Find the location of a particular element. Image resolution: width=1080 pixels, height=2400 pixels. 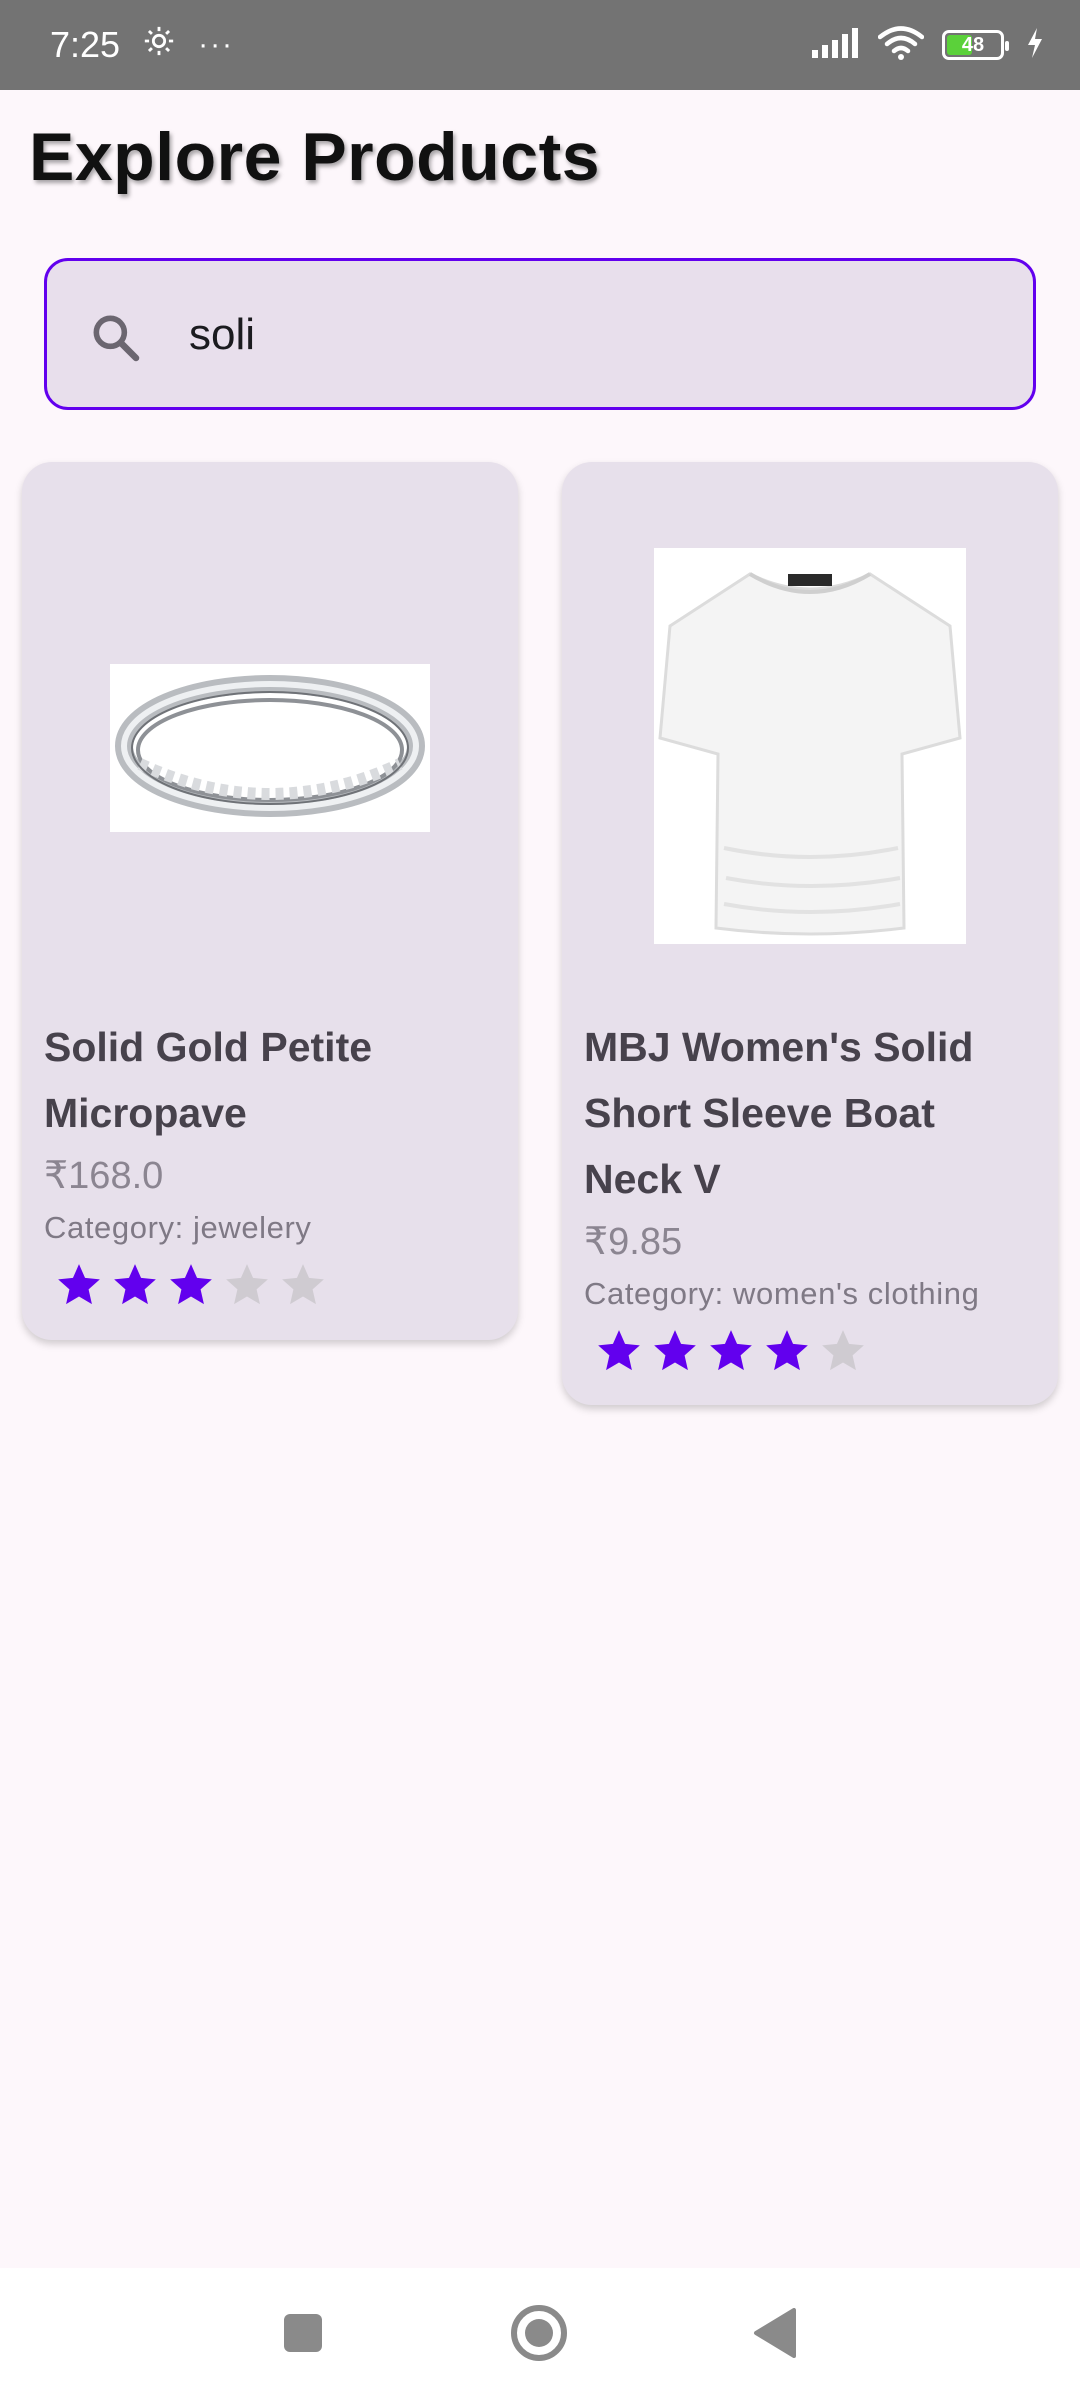

product-category: Category: jewelery is located at coordinates (178, 1227).